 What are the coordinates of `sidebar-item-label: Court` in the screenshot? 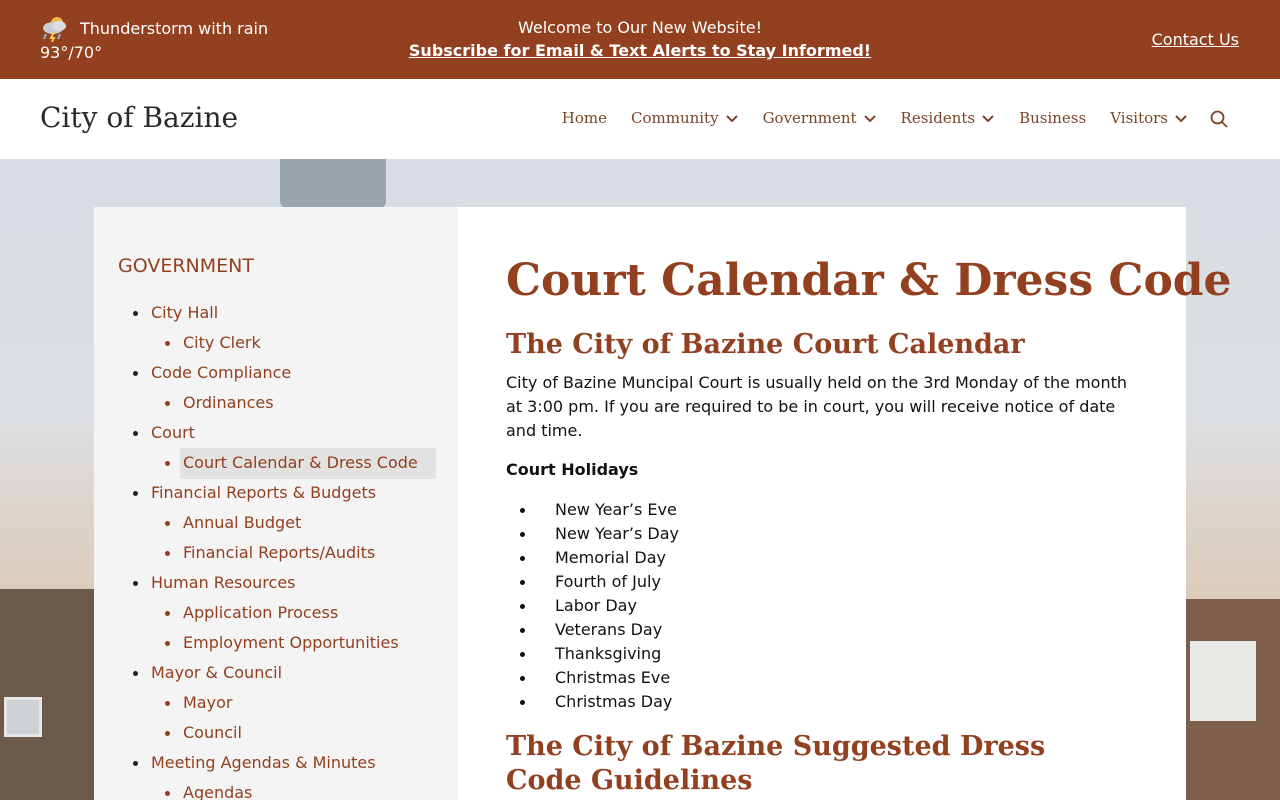 It's located at (173, 432).